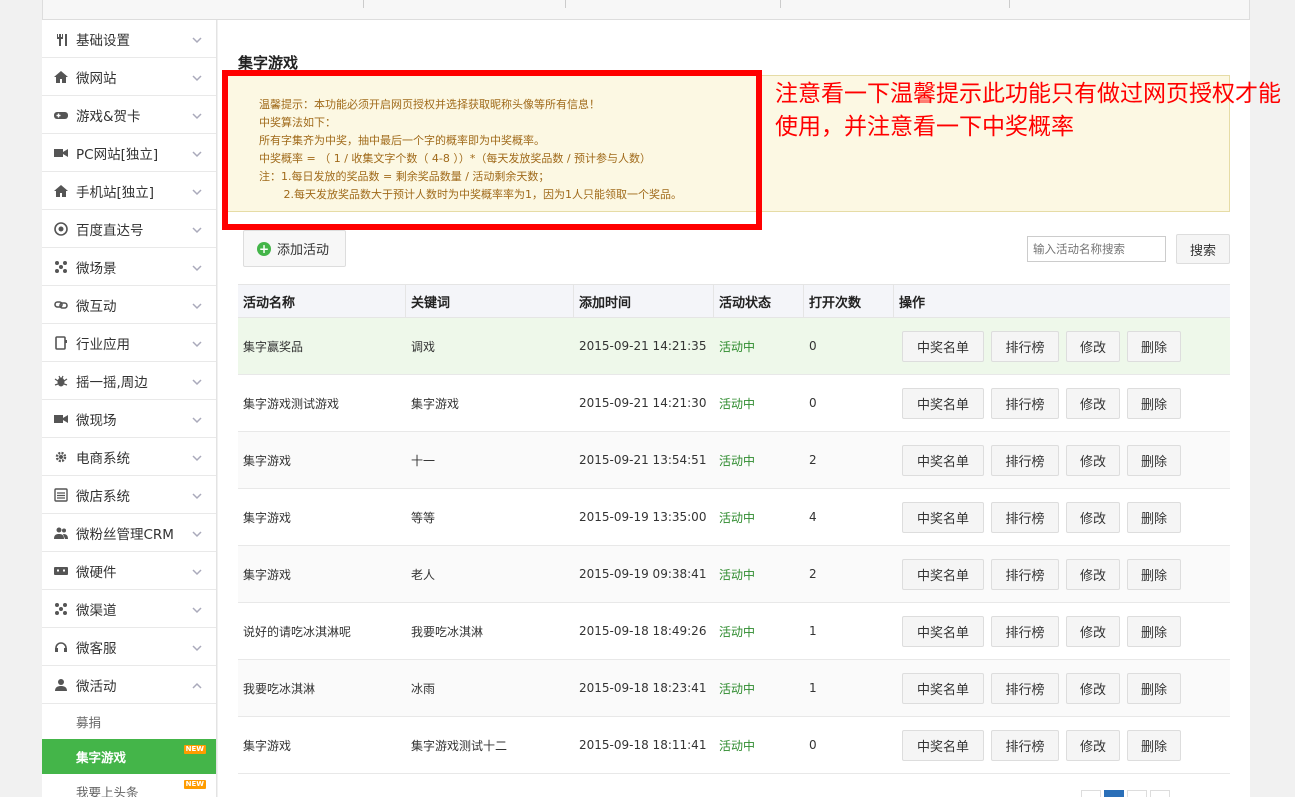 The image size is (1295, 797). What do you see at coordinates (912, 303) in the screenshot?
I see `column-header: 操作` at bounding box center [912, 303].